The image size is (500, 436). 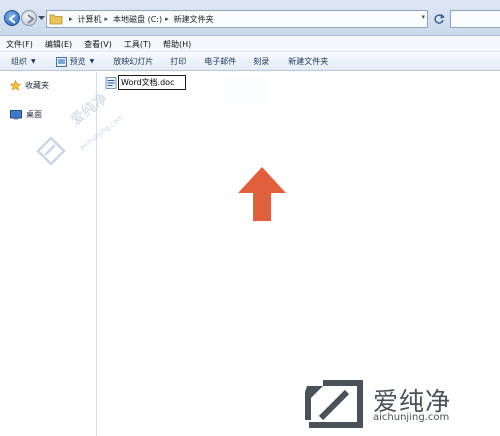 What do you see at coordinates (143, 19) in the screenshot?
I see `breadcrumb-local-disk: 本地磁盘 (C:) ▸` at bounding box center [143, 19].